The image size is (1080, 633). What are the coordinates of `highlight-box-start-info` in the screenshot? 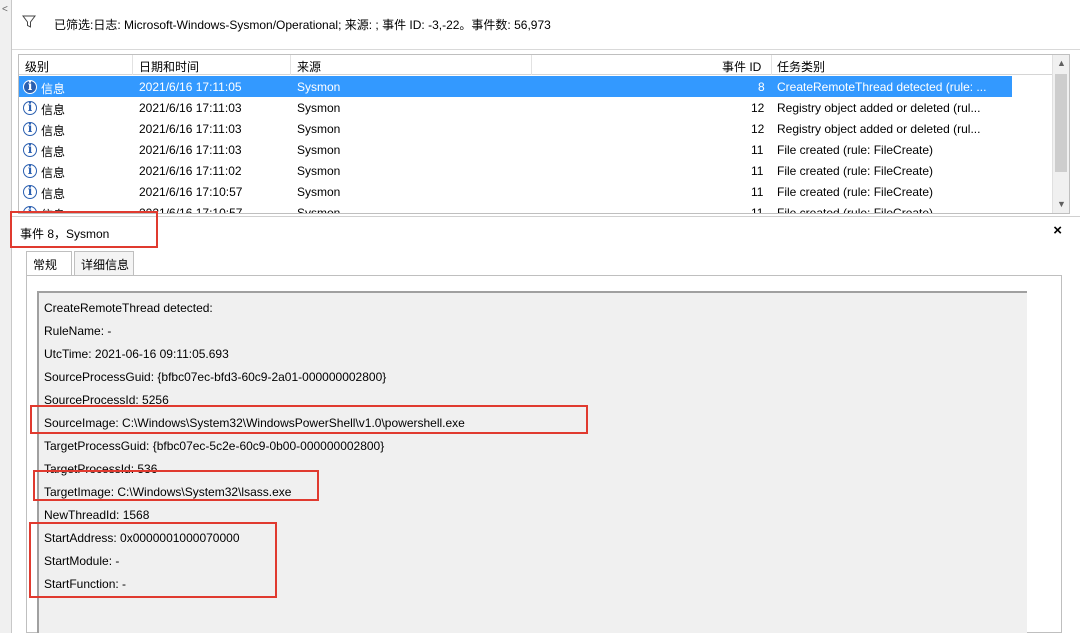 It's located at (153, 560).